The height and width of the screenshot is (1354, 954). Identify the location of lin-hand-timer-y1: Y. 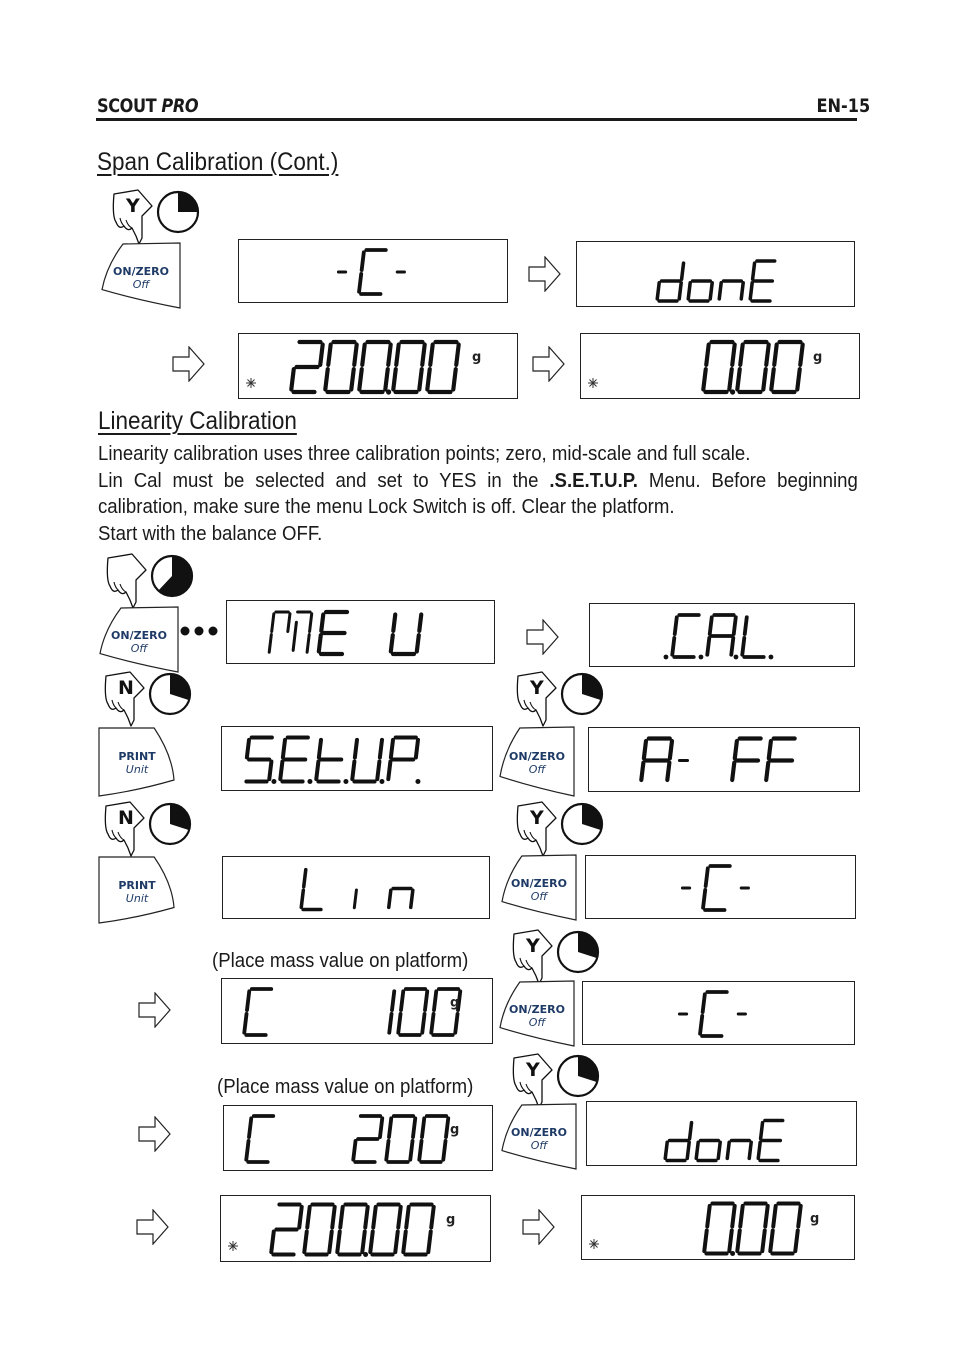
(567, 698).